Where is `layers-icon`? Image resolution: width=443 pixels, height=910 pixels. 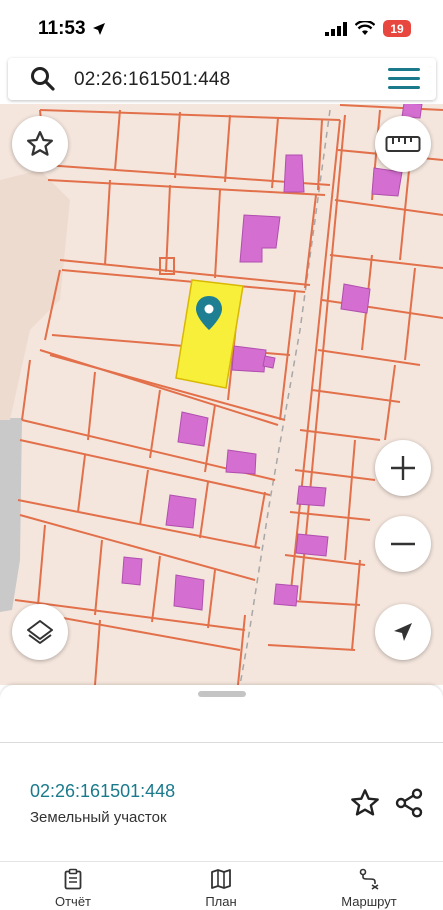 layers-icon is located at coordinates (40, 632).